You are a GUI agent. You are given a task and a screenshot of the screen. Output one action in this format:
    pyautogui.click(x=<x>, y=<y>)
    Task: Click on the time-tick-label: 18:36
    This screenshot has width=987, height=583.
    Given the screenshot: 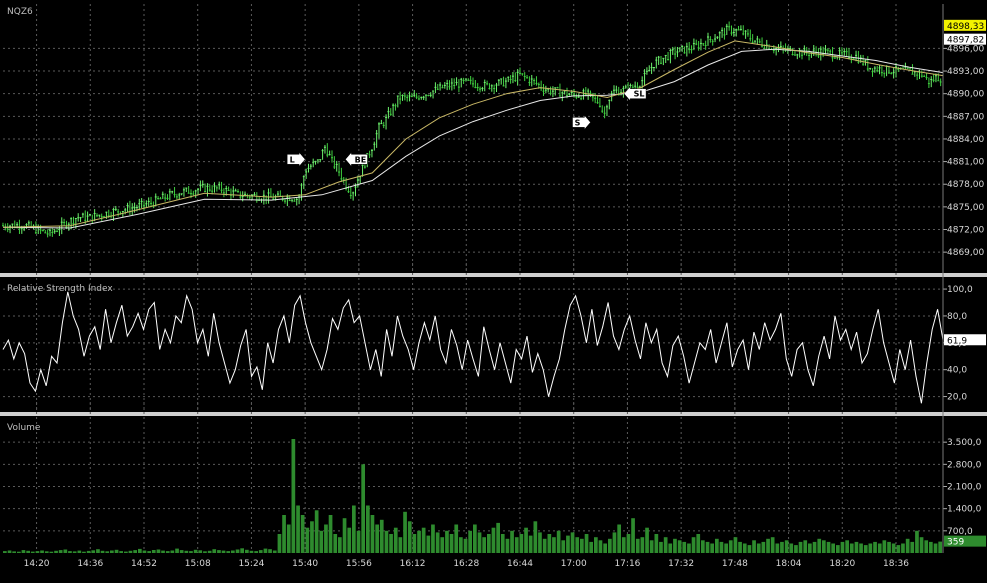 What is the action you would take?
    pyautogui.click(x=896, y=564)
    